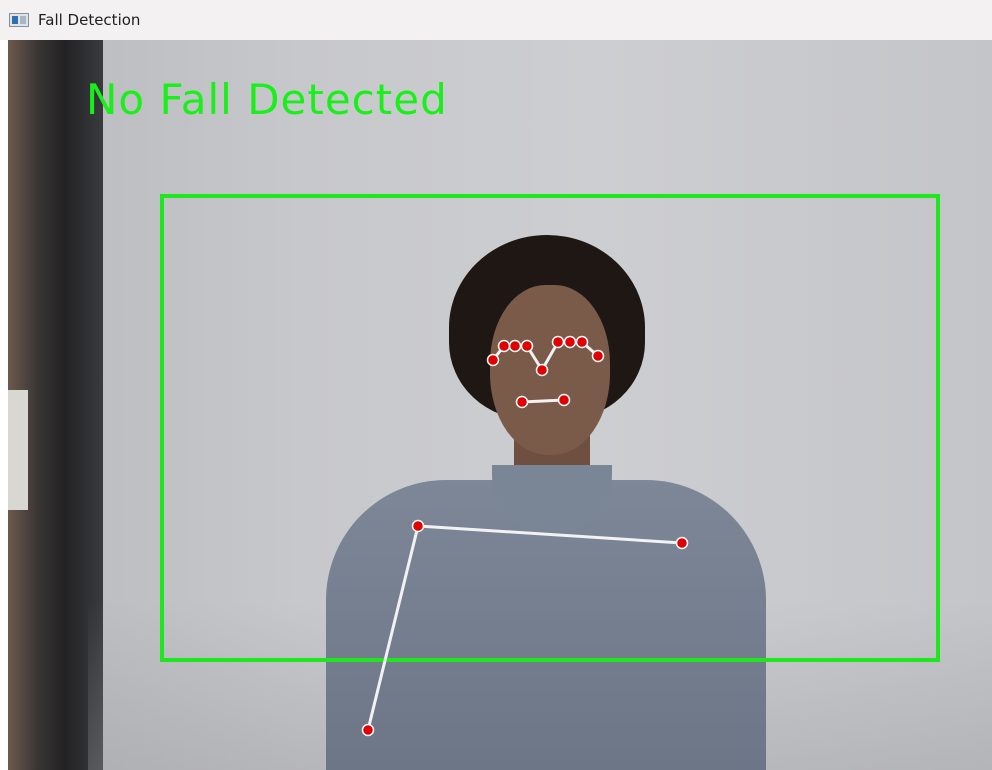 The image size is (992, 770). Describe the element at coordinates (527, 346) in the screenshot. I see `left-eye-inner-point` at that location.